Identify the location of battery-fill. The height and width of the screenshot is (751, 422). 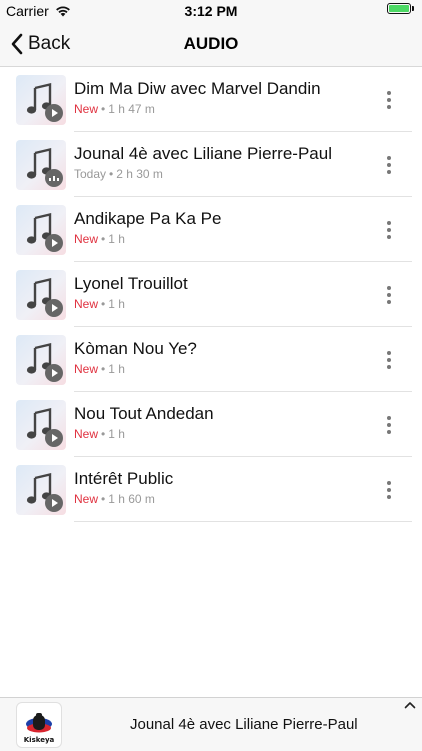
(399, 8).